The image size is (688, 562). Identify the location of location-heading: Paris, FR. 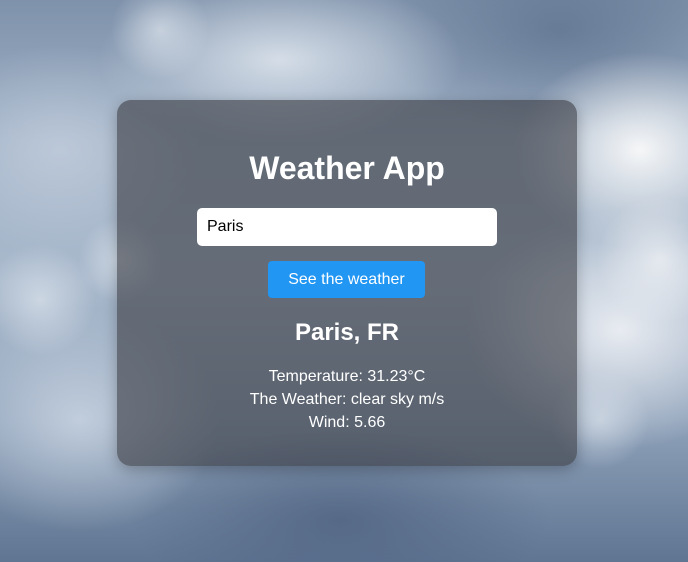
(347, 332).